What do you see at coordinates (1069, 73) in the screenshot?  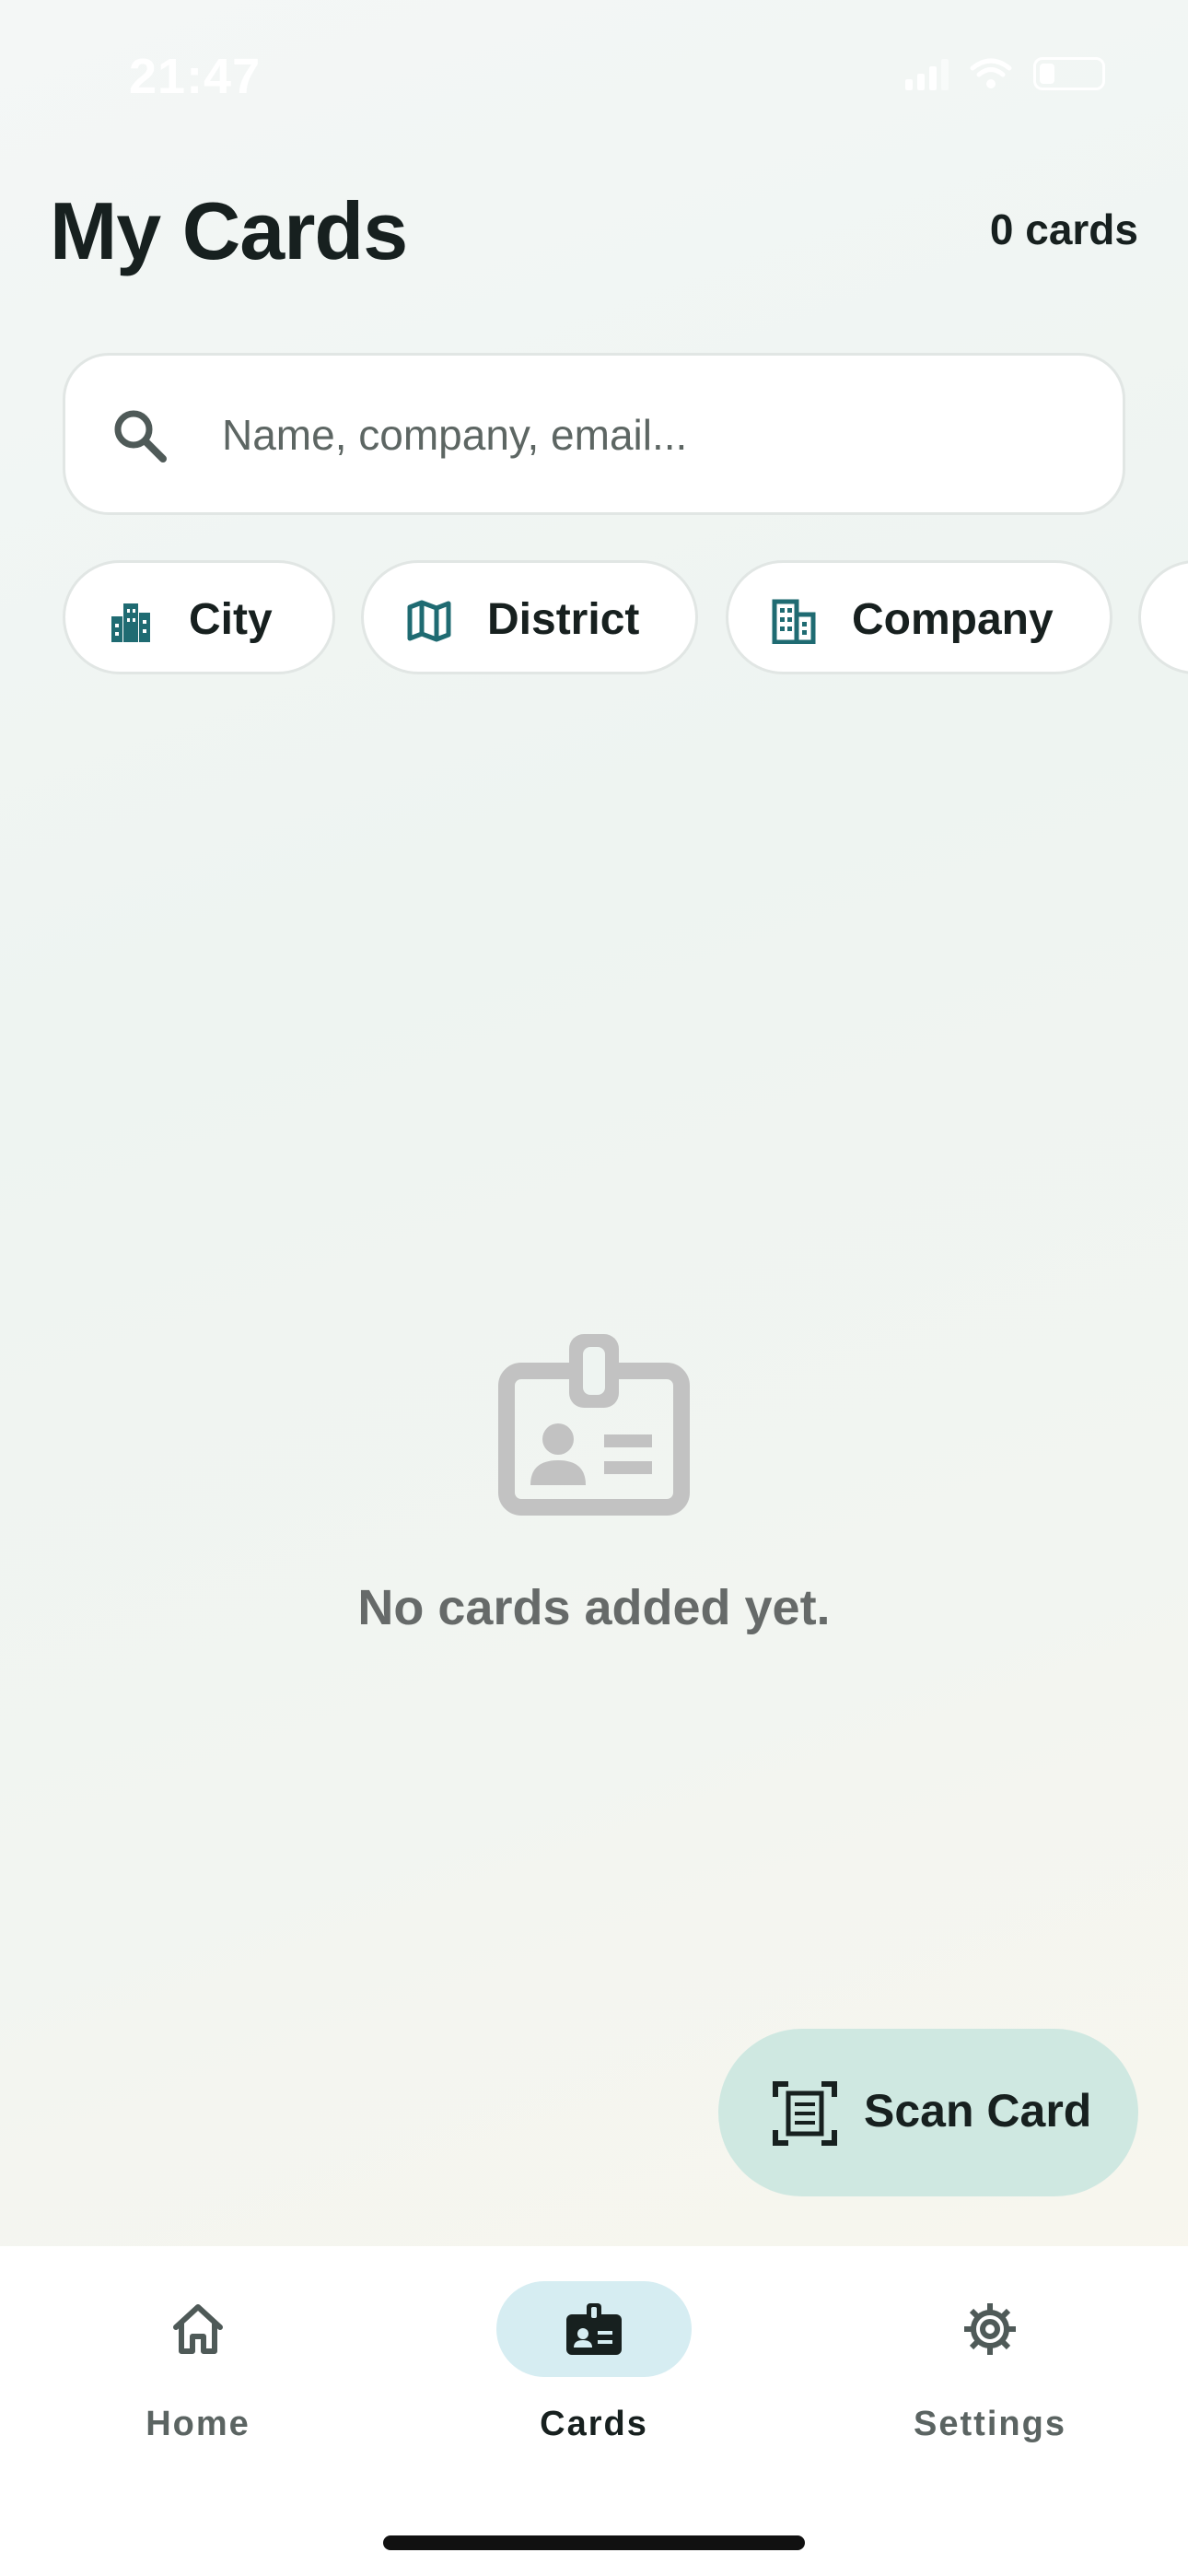 I see `battery-icon` at bounding box center [1069, 73].